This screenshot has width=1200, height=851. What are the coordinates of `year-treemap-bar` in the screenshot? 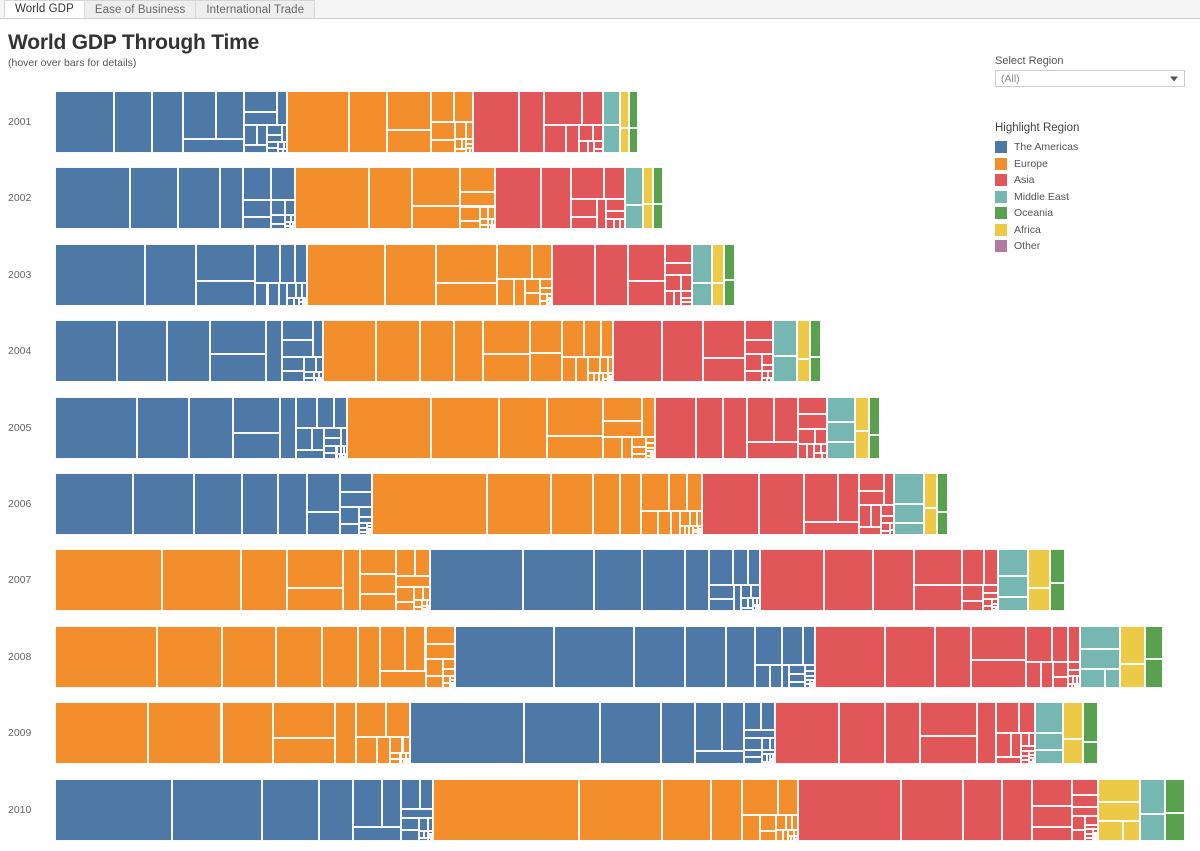 It's located at (346, 122).